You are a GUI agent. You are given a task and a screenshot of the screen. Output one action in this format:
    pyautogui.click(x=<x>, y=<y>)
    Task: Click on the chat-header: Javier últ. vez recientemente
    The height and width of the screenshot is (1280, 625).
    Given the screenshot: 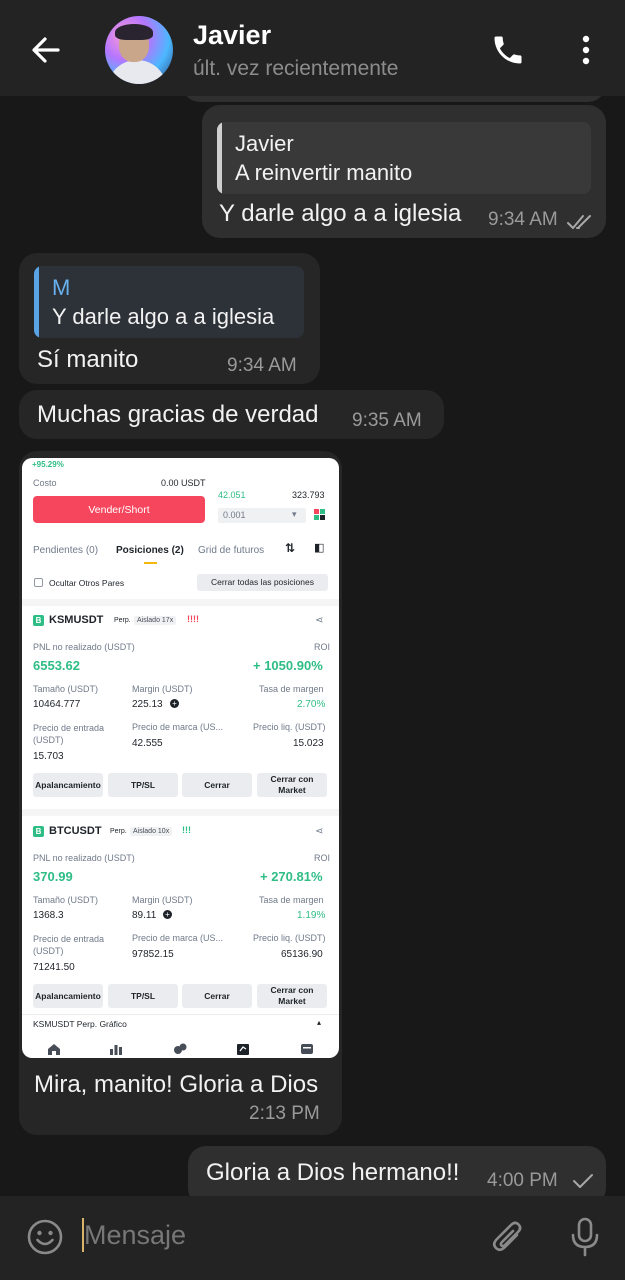 What is the action you would take?
    pyautogui.click(x=312, y=48)
    